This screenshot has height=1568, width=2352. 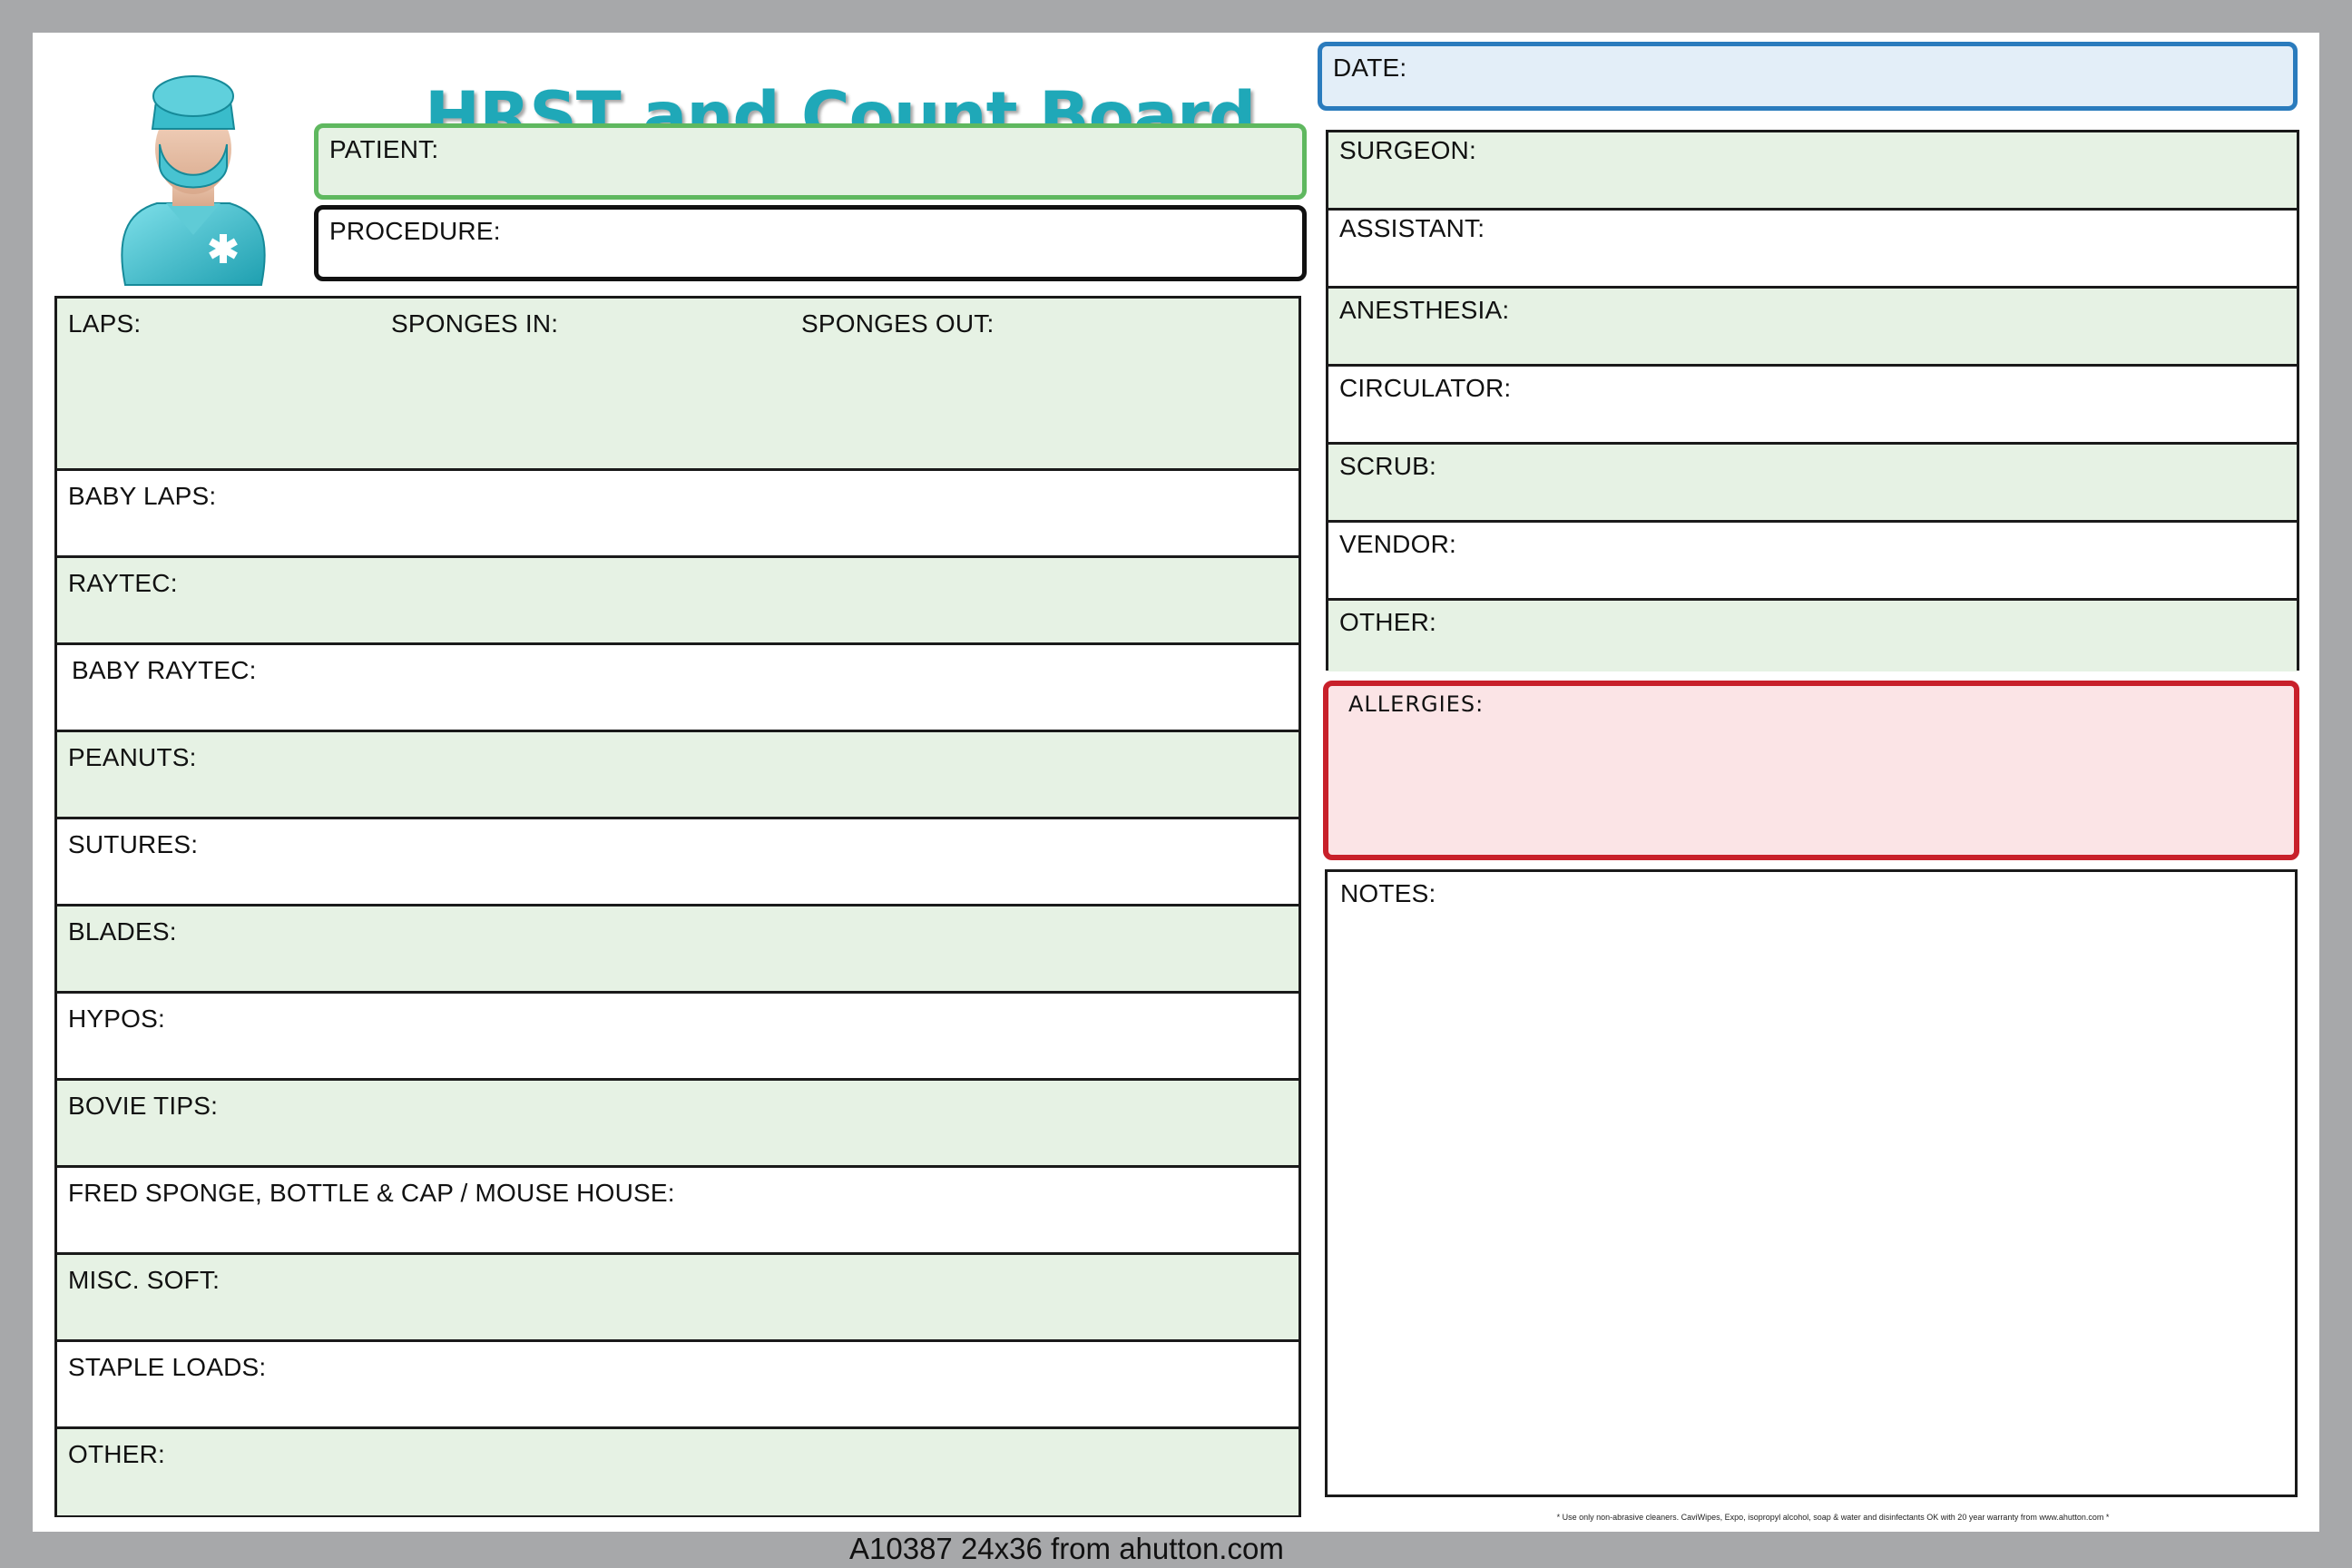 What do you see at coordinates (142, 496) in the screenshot?
I see `count-row-label: BABY LAPS:` at bounding box center [142, 496].